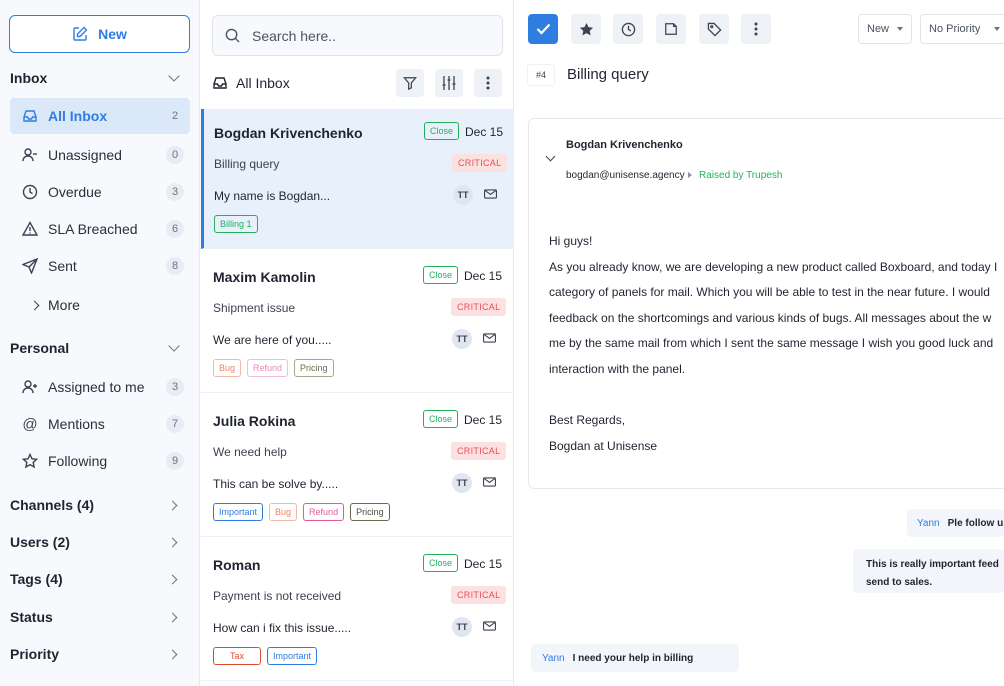  I want to click on inbox-section-header: Inbox, so click(99, 78).